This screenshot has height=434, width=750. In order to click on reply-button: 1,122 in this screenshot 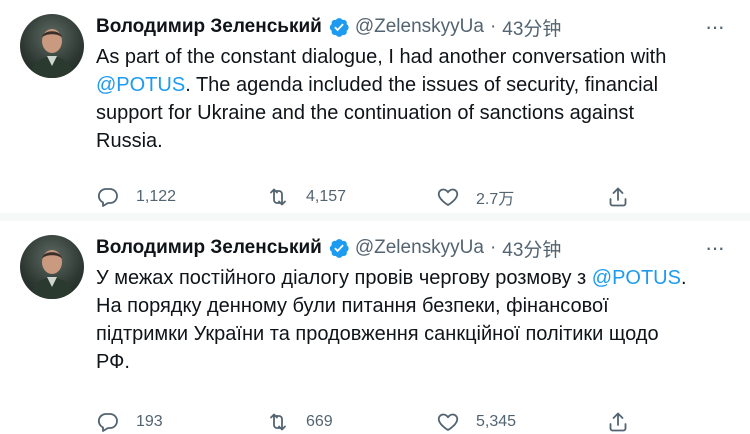, I will do `click(181, 197)`.